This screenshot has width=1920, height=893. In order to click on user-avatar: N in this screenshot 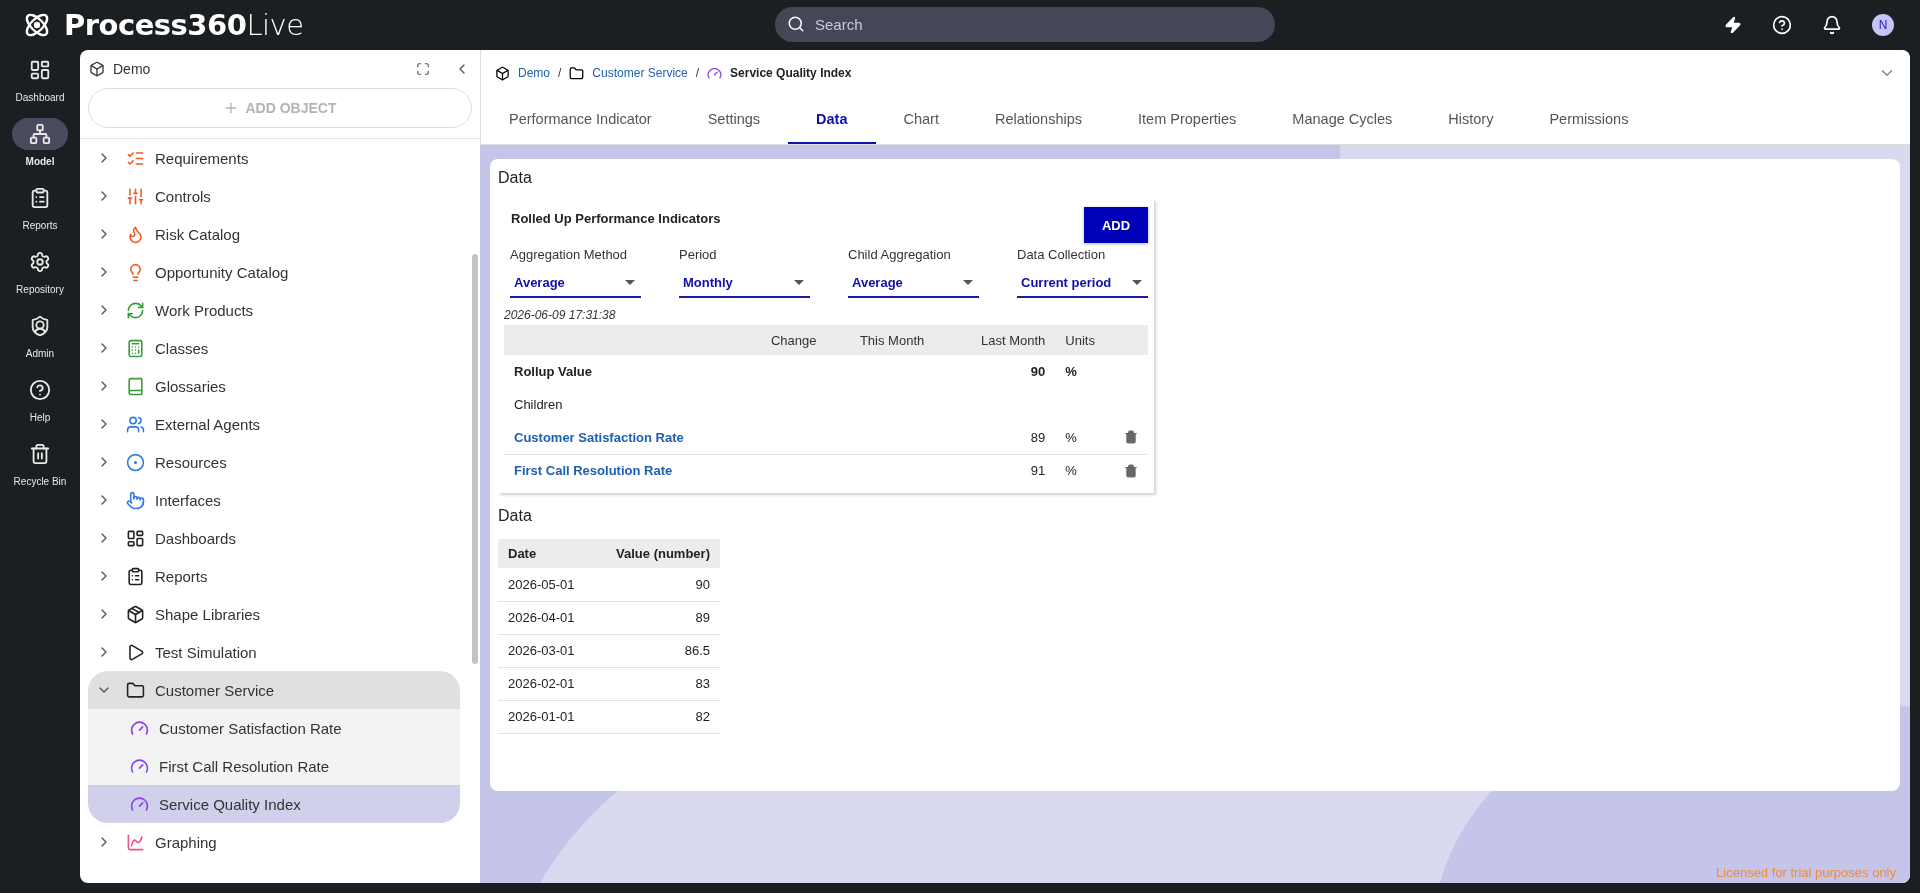, I will do `click(1883, 25)`.